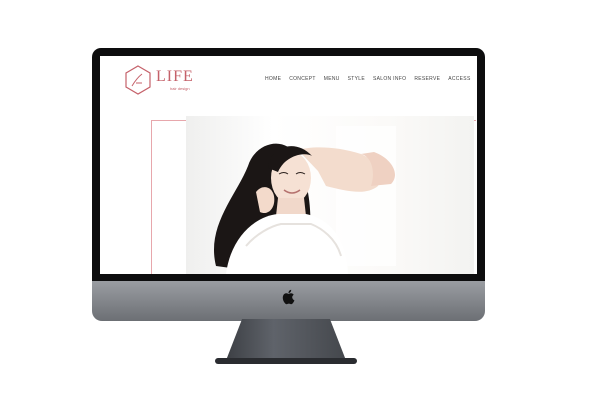  Describe the element at coordinates (138, 80) in the screenshot. I see `hexagon-logo-icon` at that location.